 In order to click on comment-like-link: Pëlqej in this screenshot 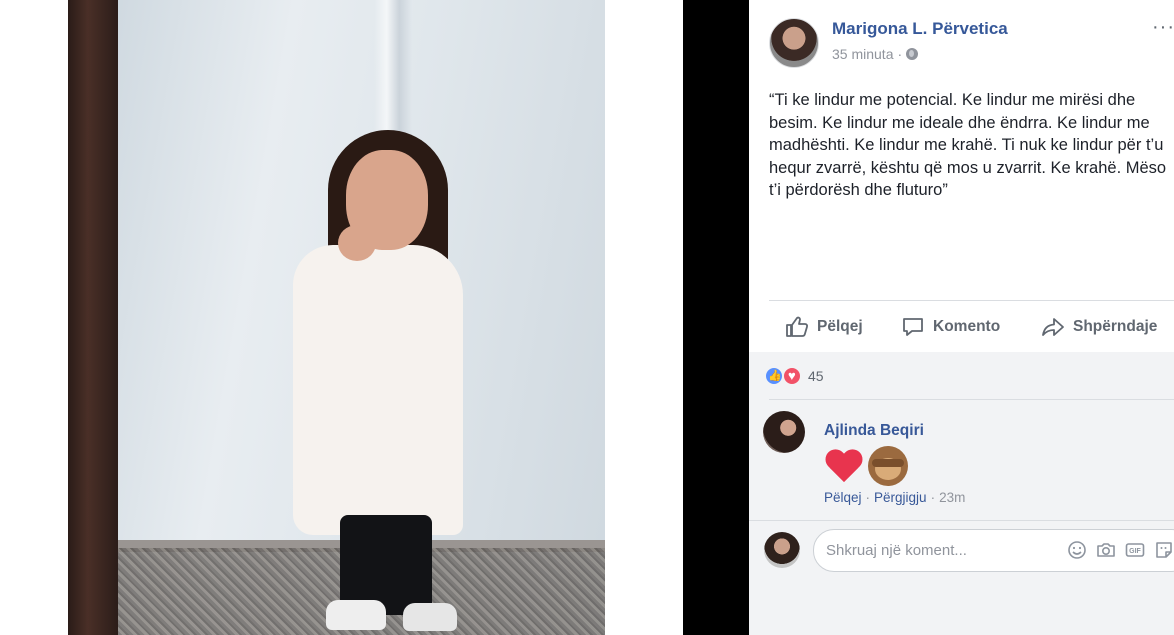, I will do `click(843, 497)`.